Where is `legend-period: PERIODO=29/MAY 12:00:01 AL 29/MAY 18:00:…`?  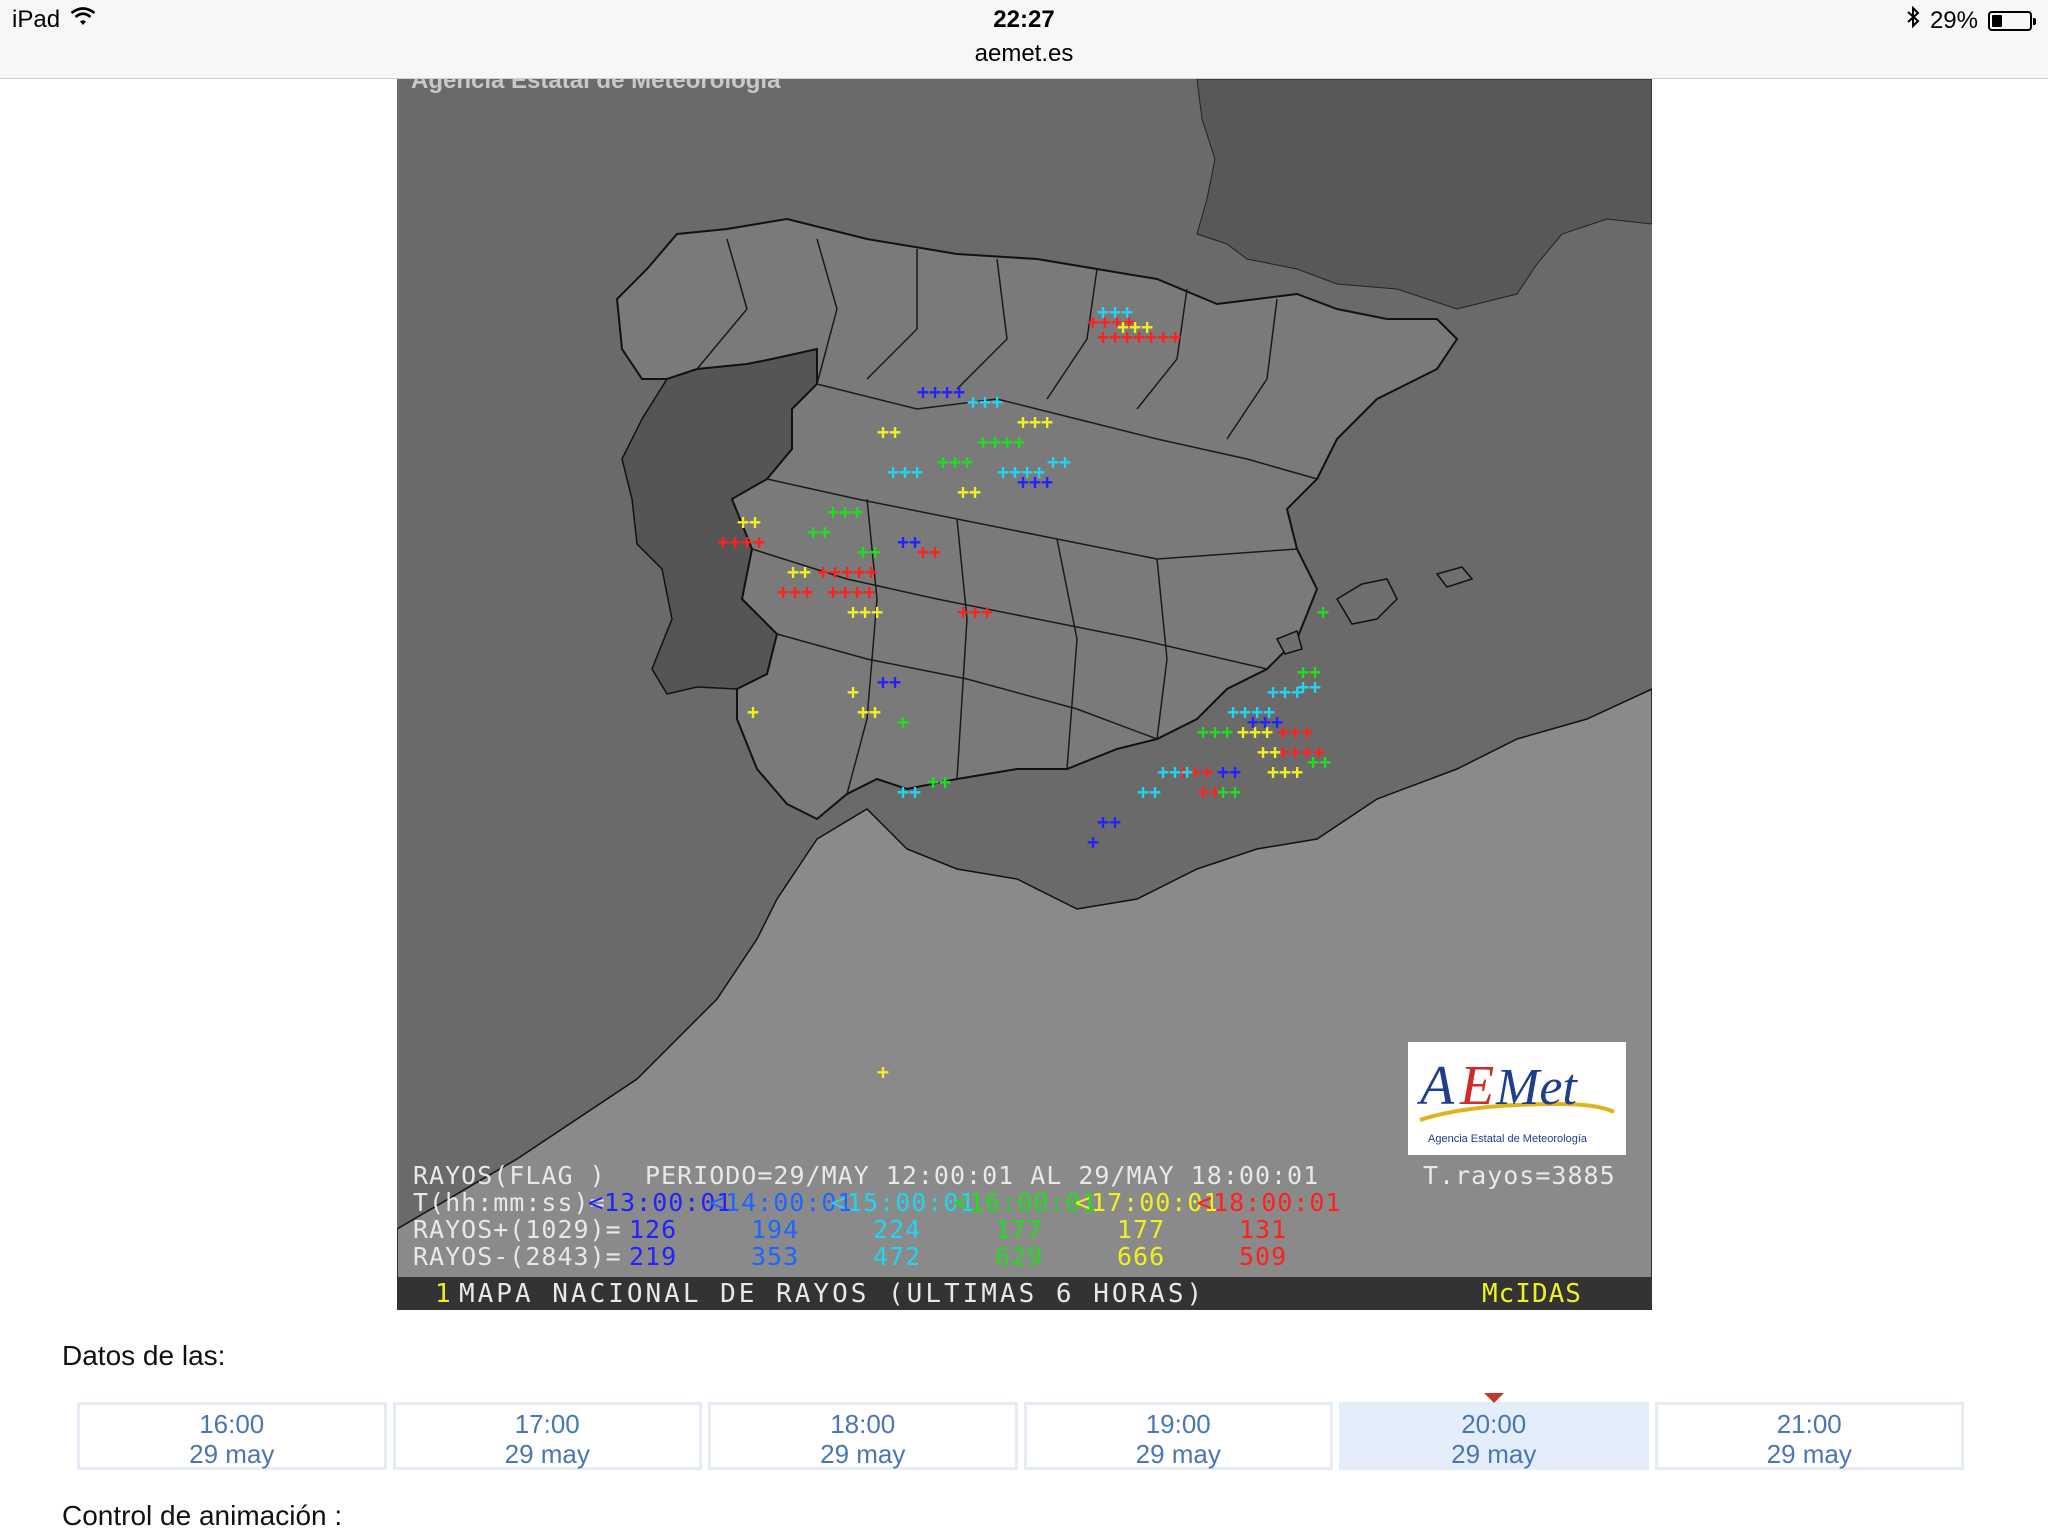 legend-period: PERIODO=29/MAY 12:00:01 AL 29/MAY 18:00:… is located at coordinates (982, 1175).